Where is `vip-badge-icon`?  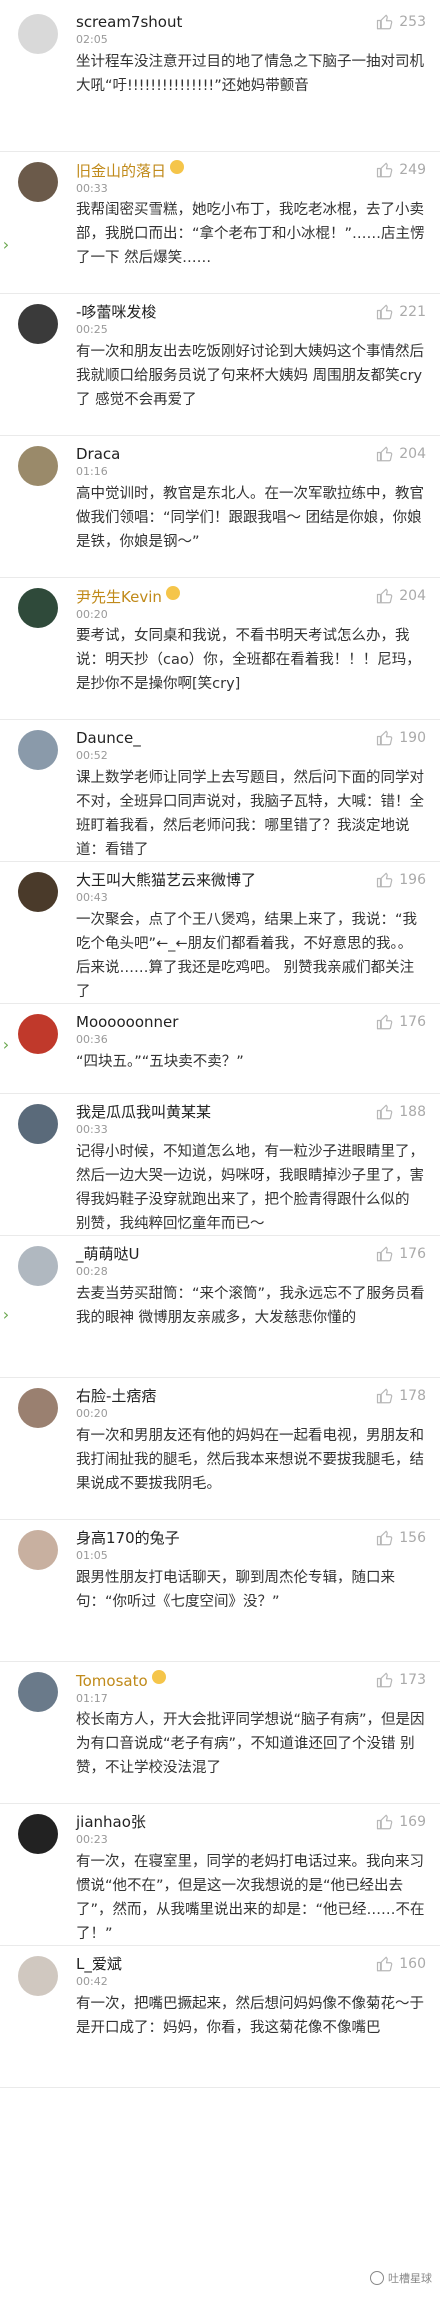
vip-badge-icon is located at coordinates (177, 167).